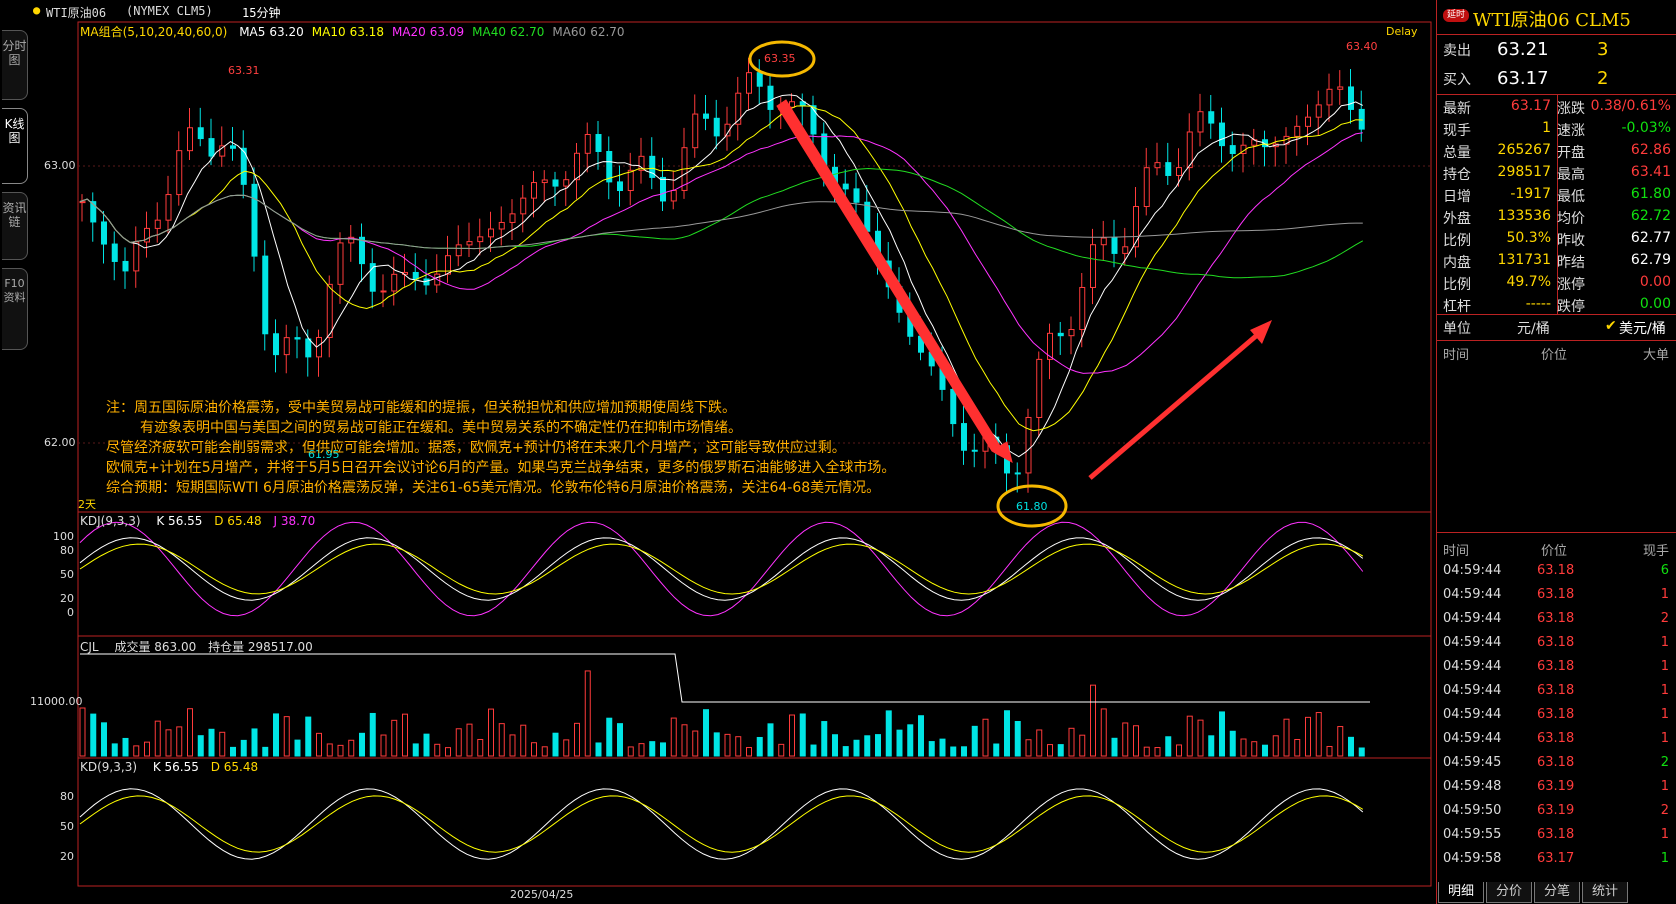 Image resolution: width=1676 pixels, height=904 pixels. Describe the element at coordinates (108, 767) in the screenshot. I see `kd-label: KD(9,3,3)` at that location.